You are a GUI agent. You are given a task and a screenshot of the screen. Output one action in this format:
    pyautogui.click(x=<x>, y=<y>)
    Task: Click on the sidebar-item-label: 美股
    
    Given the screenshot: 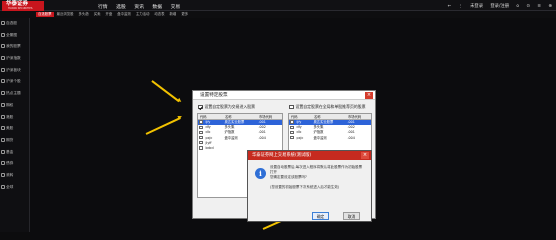 What is the action you would take?
    pyautogui.click(x=10, y=128)
    